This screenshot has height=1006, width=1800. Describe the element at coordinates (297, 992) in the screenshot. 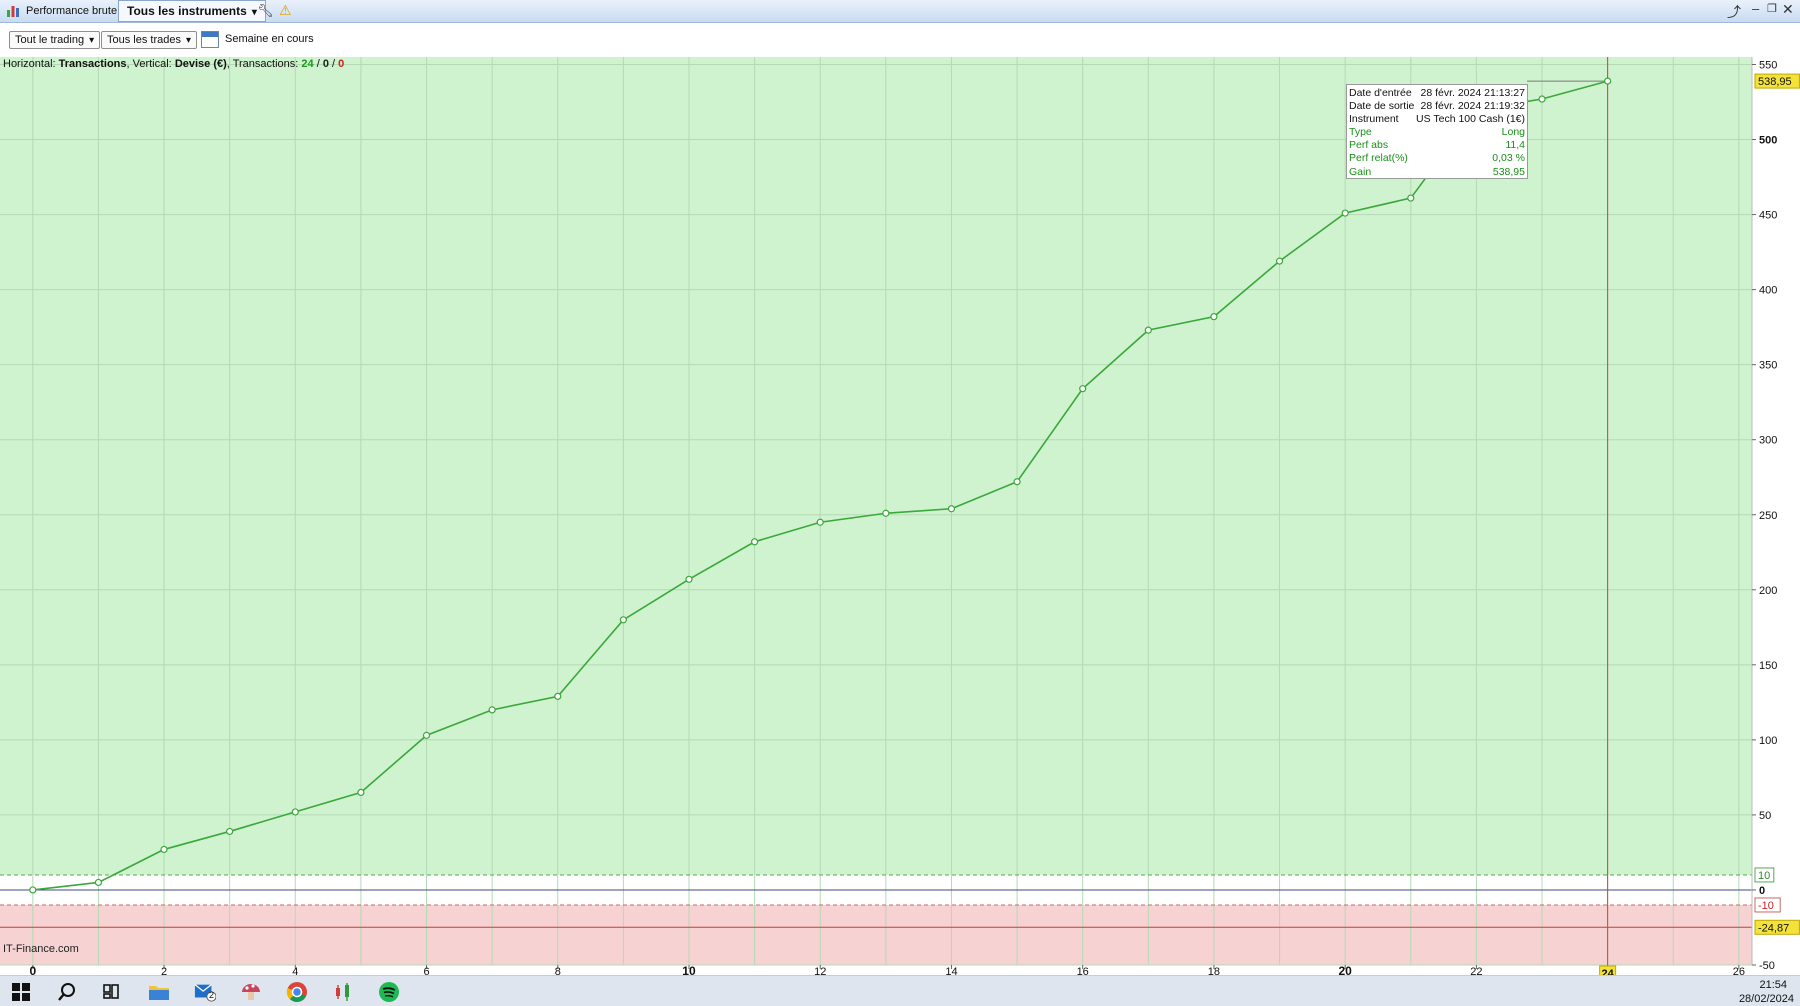

I see `chrome-icon` at that location.